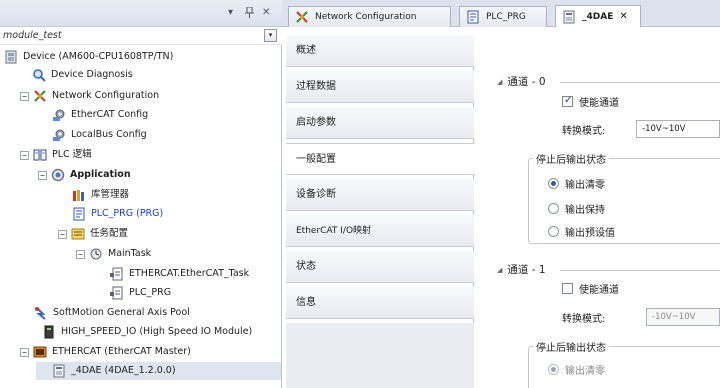 Image resolution: width=720 pixels, height=388 pixels. What do you see at coordinates (526, 270) in the screenshot?
I see `channel-1-title: 通道 - 1` at bounding box center [526, 270].